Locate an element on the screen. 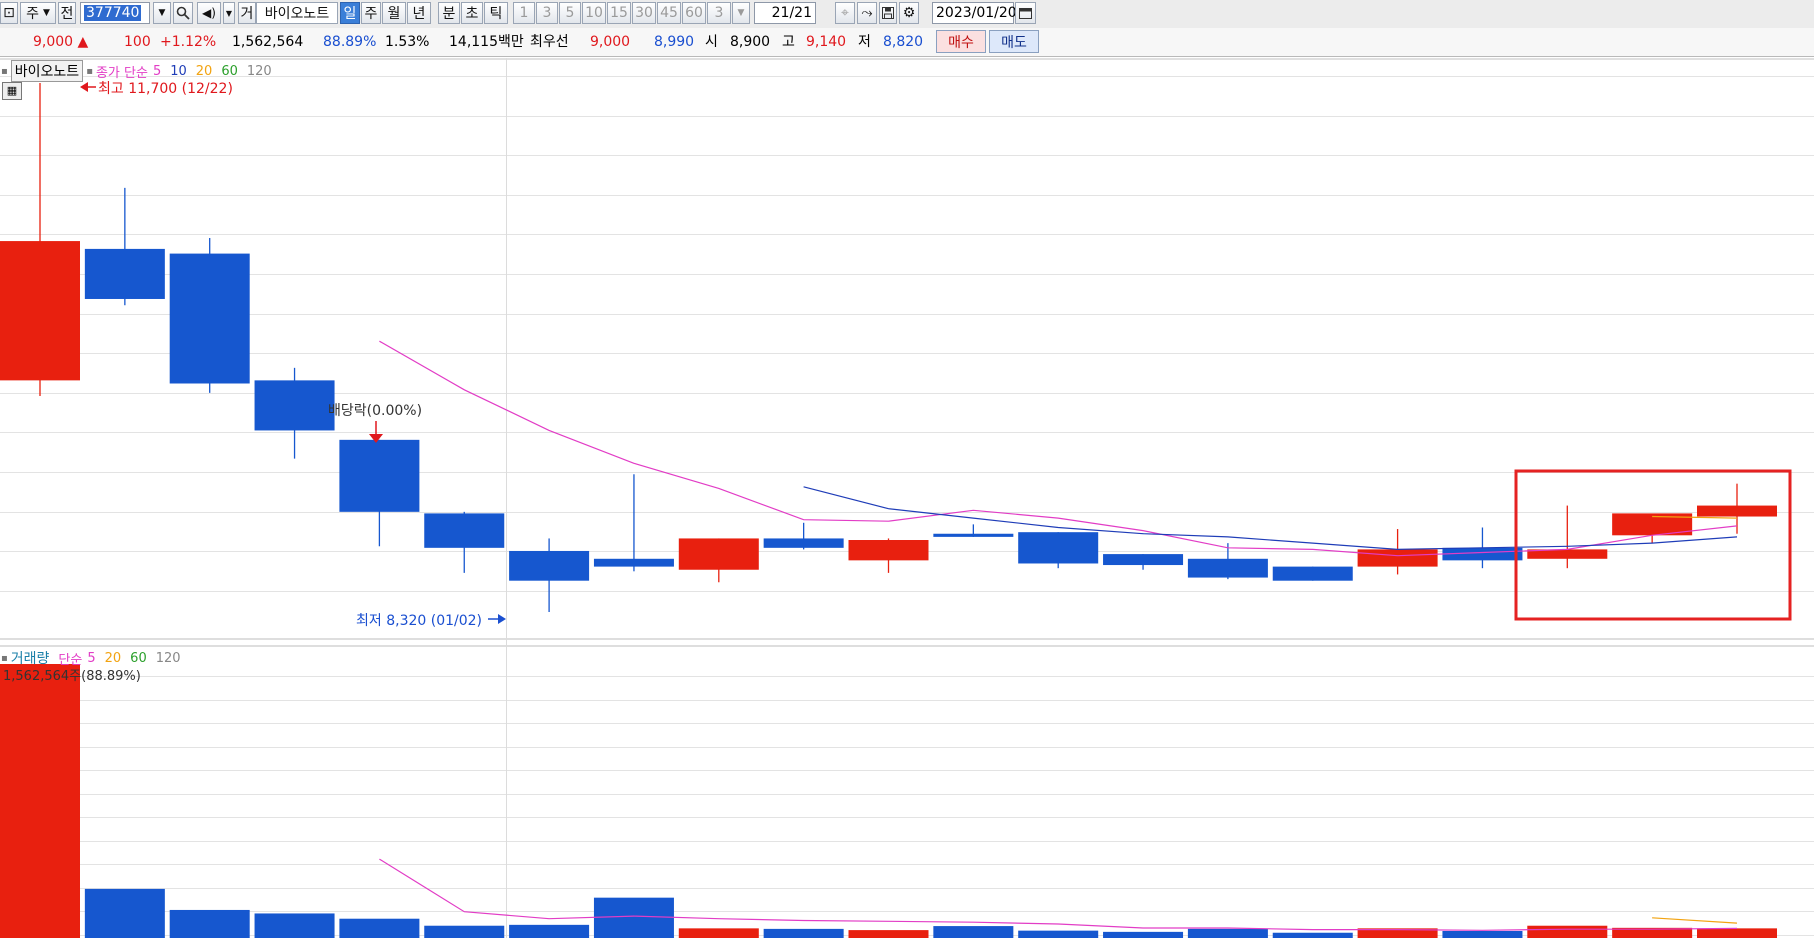 The width and height of the screenshot is (1814, 941). legend-handle-icon: ▪ is located at coordinates (89, 71).